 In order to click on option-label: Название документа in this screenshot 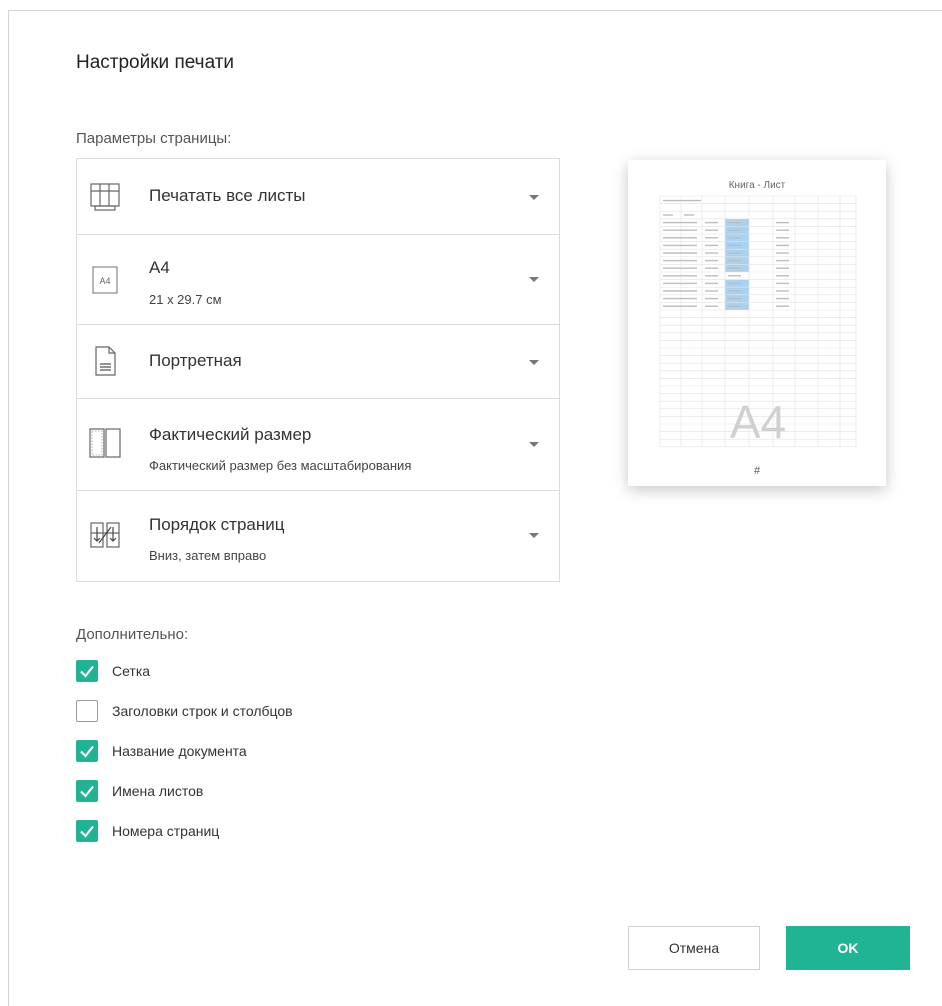, I will do `click(179, 751)`.